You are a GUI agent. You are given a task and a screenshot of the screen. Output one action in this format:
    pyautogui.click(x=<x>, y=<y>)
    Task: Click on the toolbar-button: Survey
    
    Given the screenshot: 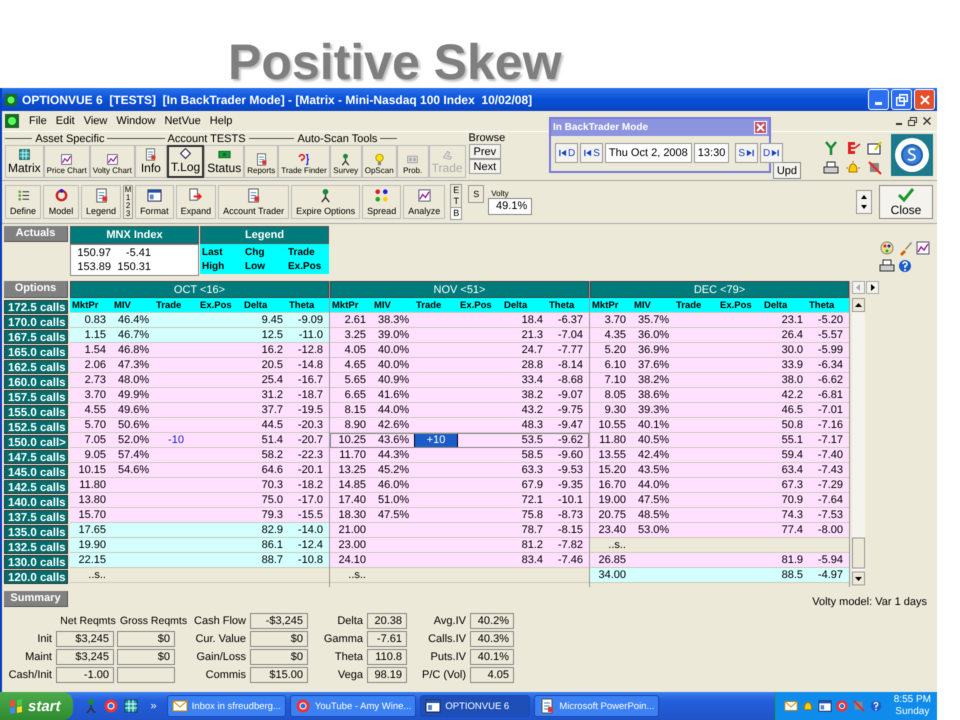 What is the action you would take?
    pyautogui.click(x=346, y=161)
    